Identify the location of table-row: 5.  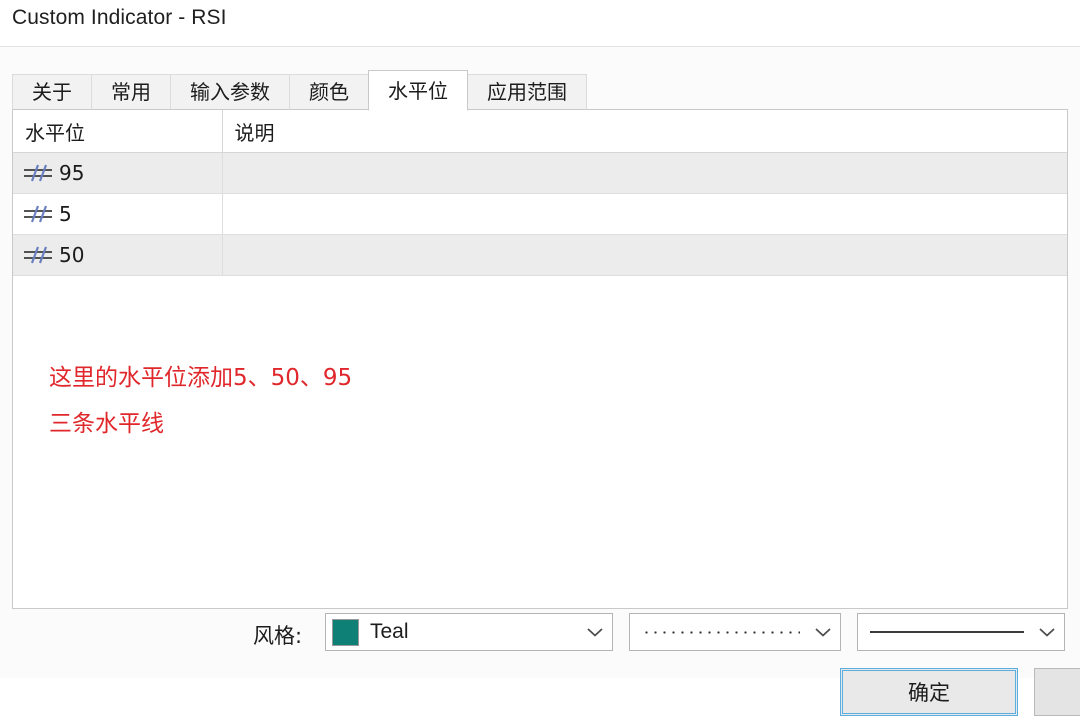
(540, 214).